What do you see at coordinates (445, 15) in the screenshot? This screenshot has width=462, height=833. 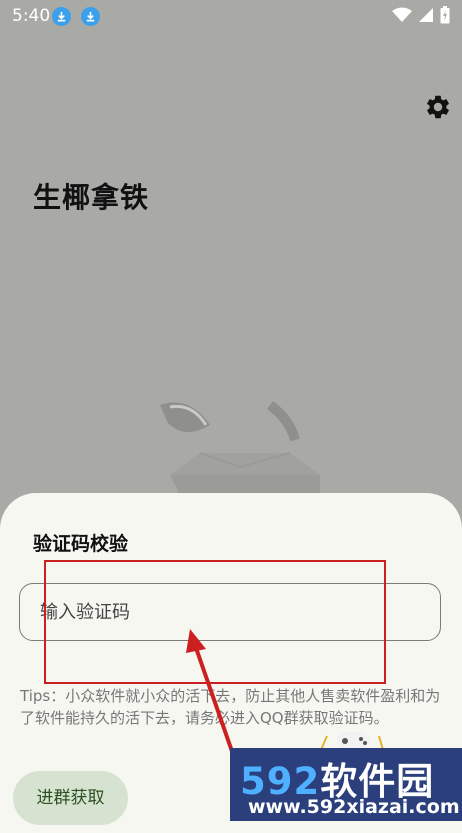 I see `battery-charging-icon` at bounding box center [445, 15].